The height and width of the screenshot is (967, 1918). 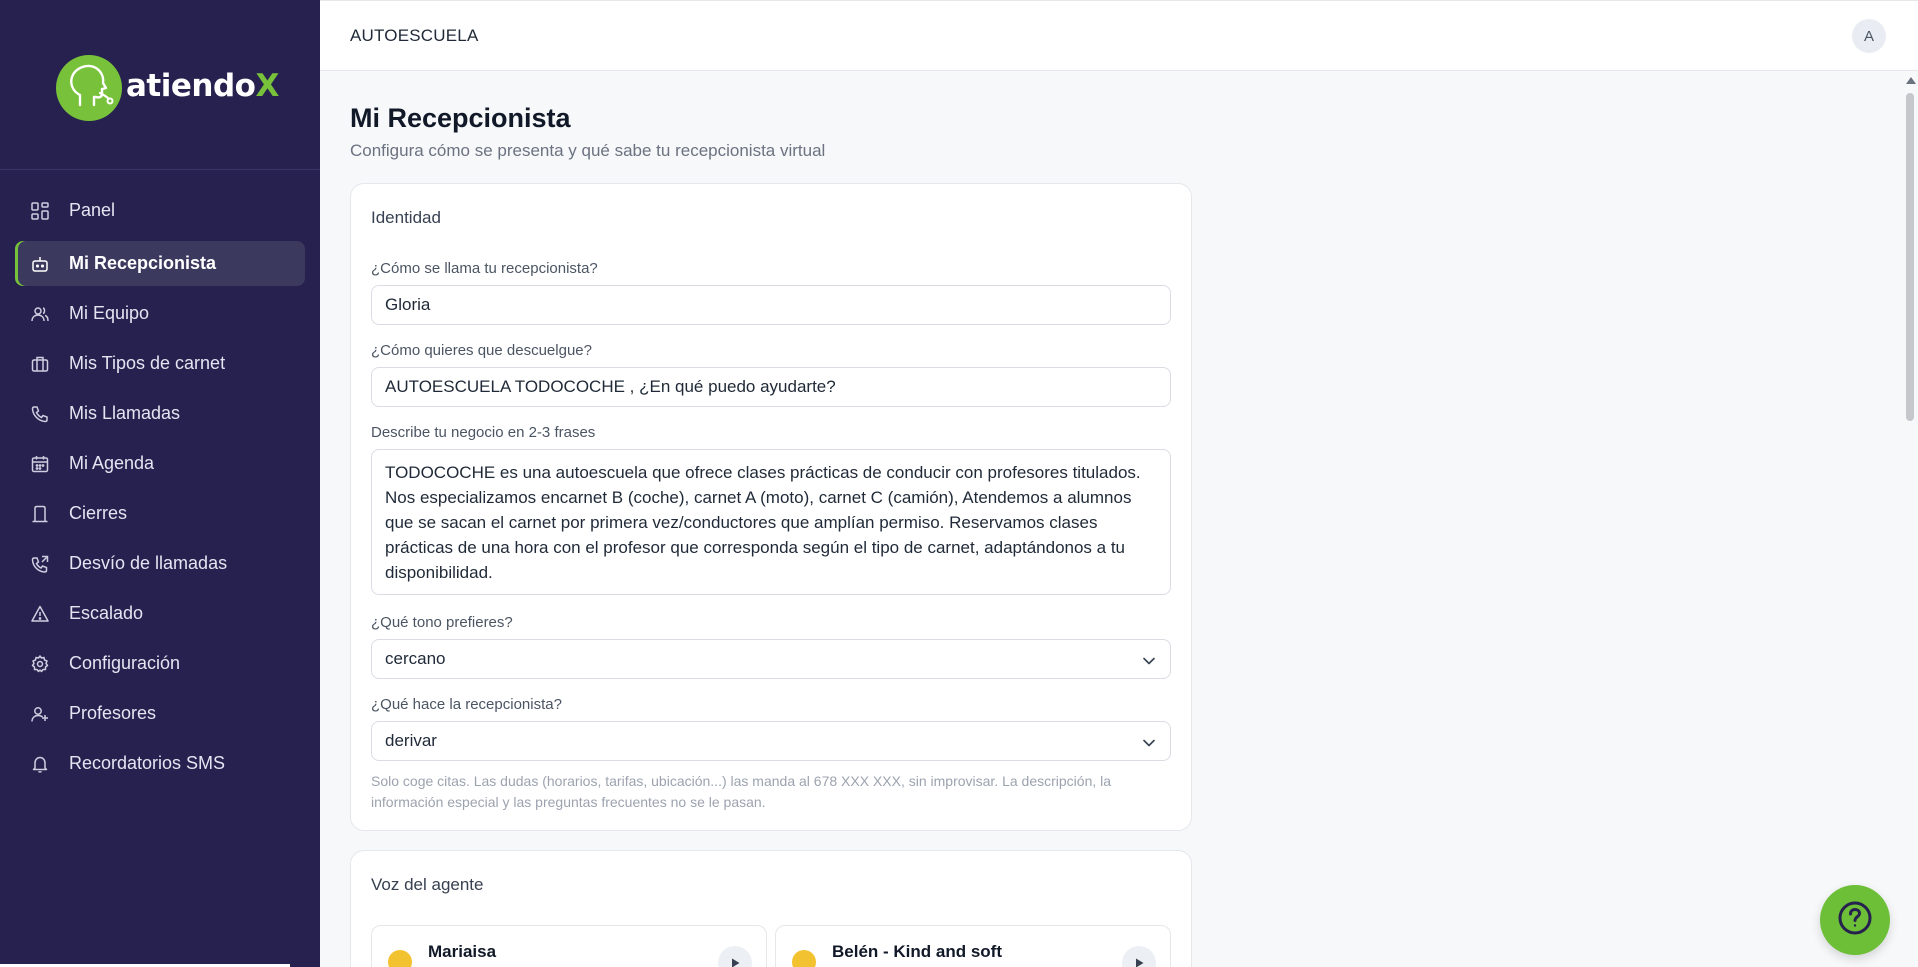 What do you see at coordinates (106, 613) in the screenshot?
I see `sidebar-item-label: Escalado` at bounding box center [106, 613].